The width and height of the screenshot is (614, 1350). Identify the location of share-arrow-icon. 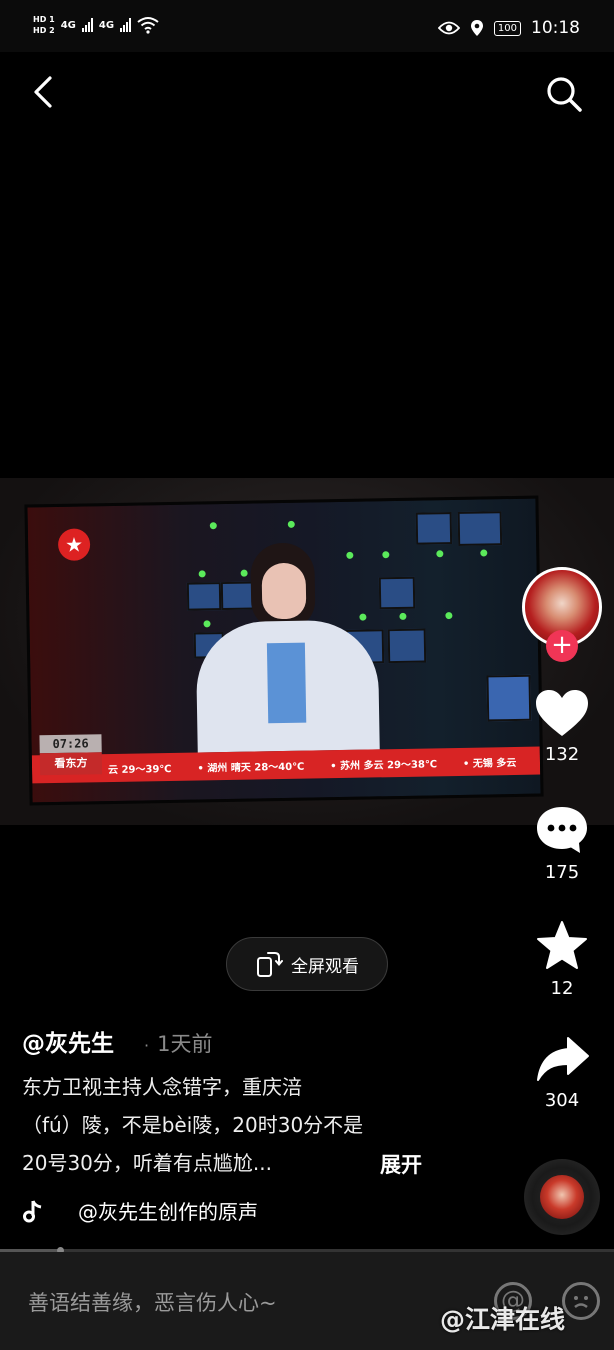
(563, 1059).